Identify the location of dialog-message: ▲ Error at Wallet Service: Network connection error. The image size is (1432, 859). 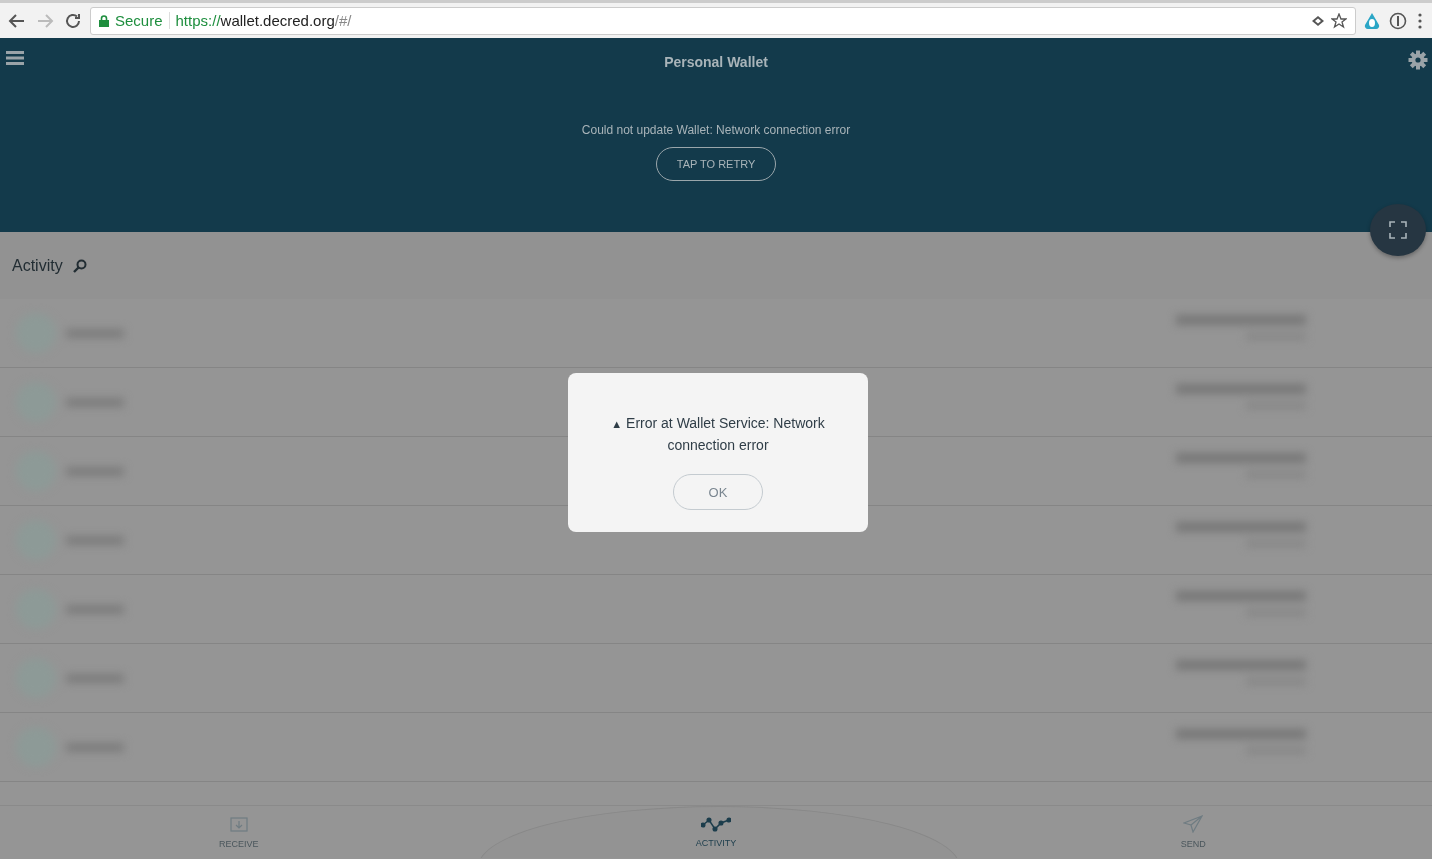
(718, 434).